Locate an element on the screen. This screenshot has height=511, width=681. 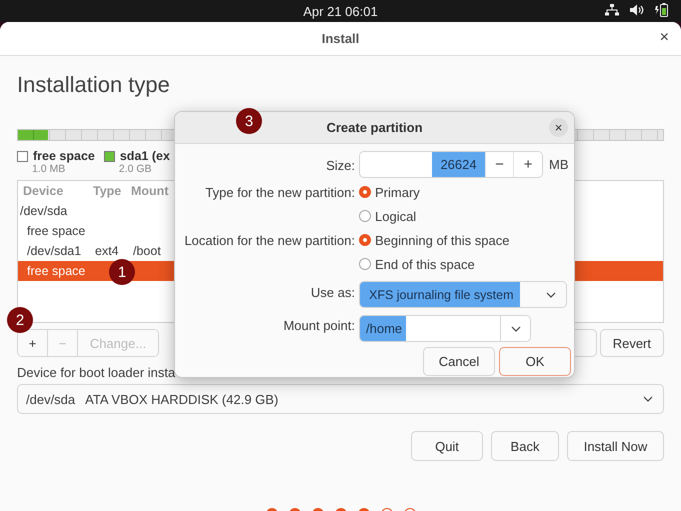
use-as-dropdown: XFS journaling file system is located at coordinates (463, 294).